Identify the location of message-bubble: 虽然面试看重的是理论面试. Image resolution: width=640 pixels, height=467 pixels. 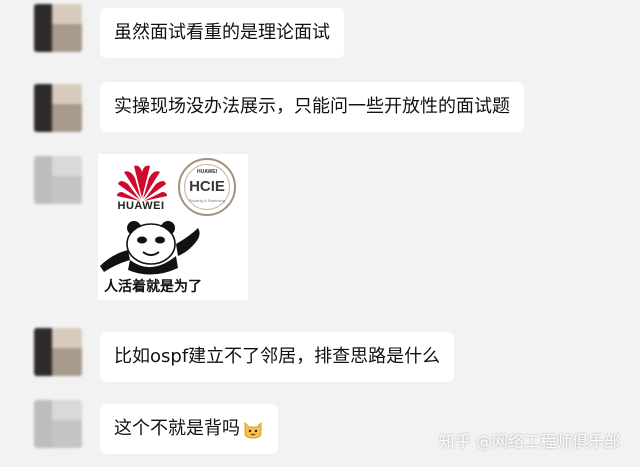
(222, 33).